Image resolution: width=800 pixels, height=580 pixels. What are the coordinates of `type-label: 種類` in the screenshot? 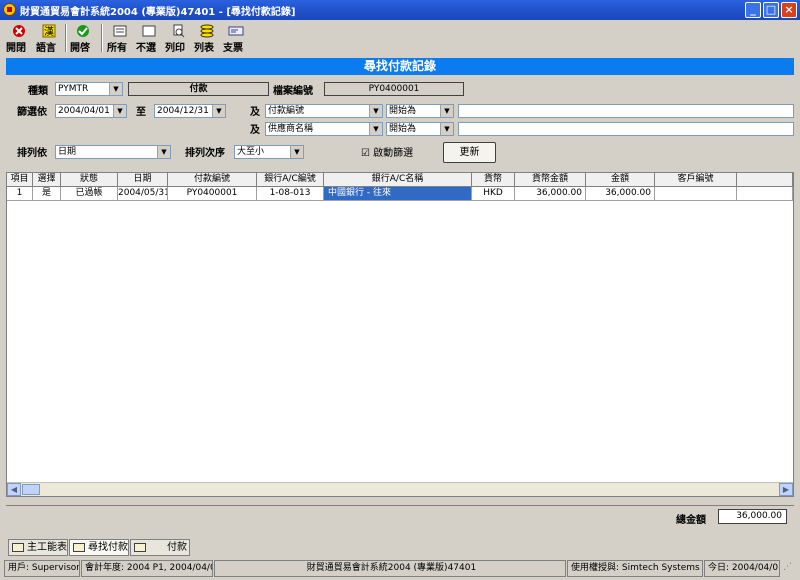 It's located at (38, 91).